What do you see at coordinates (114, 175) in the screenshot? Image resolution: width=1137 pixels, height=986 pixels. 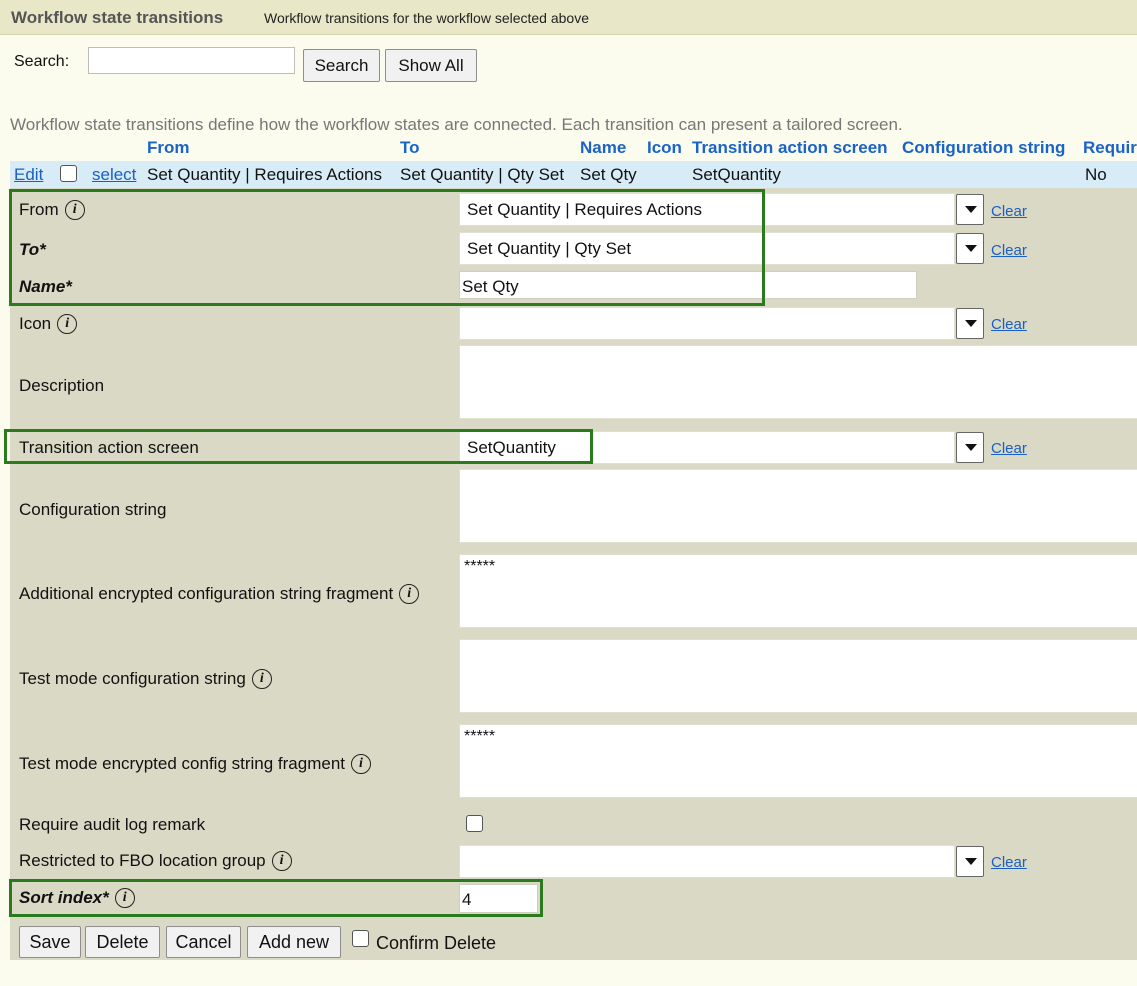 I see `select-link: select` at bounding box center [114, 175].